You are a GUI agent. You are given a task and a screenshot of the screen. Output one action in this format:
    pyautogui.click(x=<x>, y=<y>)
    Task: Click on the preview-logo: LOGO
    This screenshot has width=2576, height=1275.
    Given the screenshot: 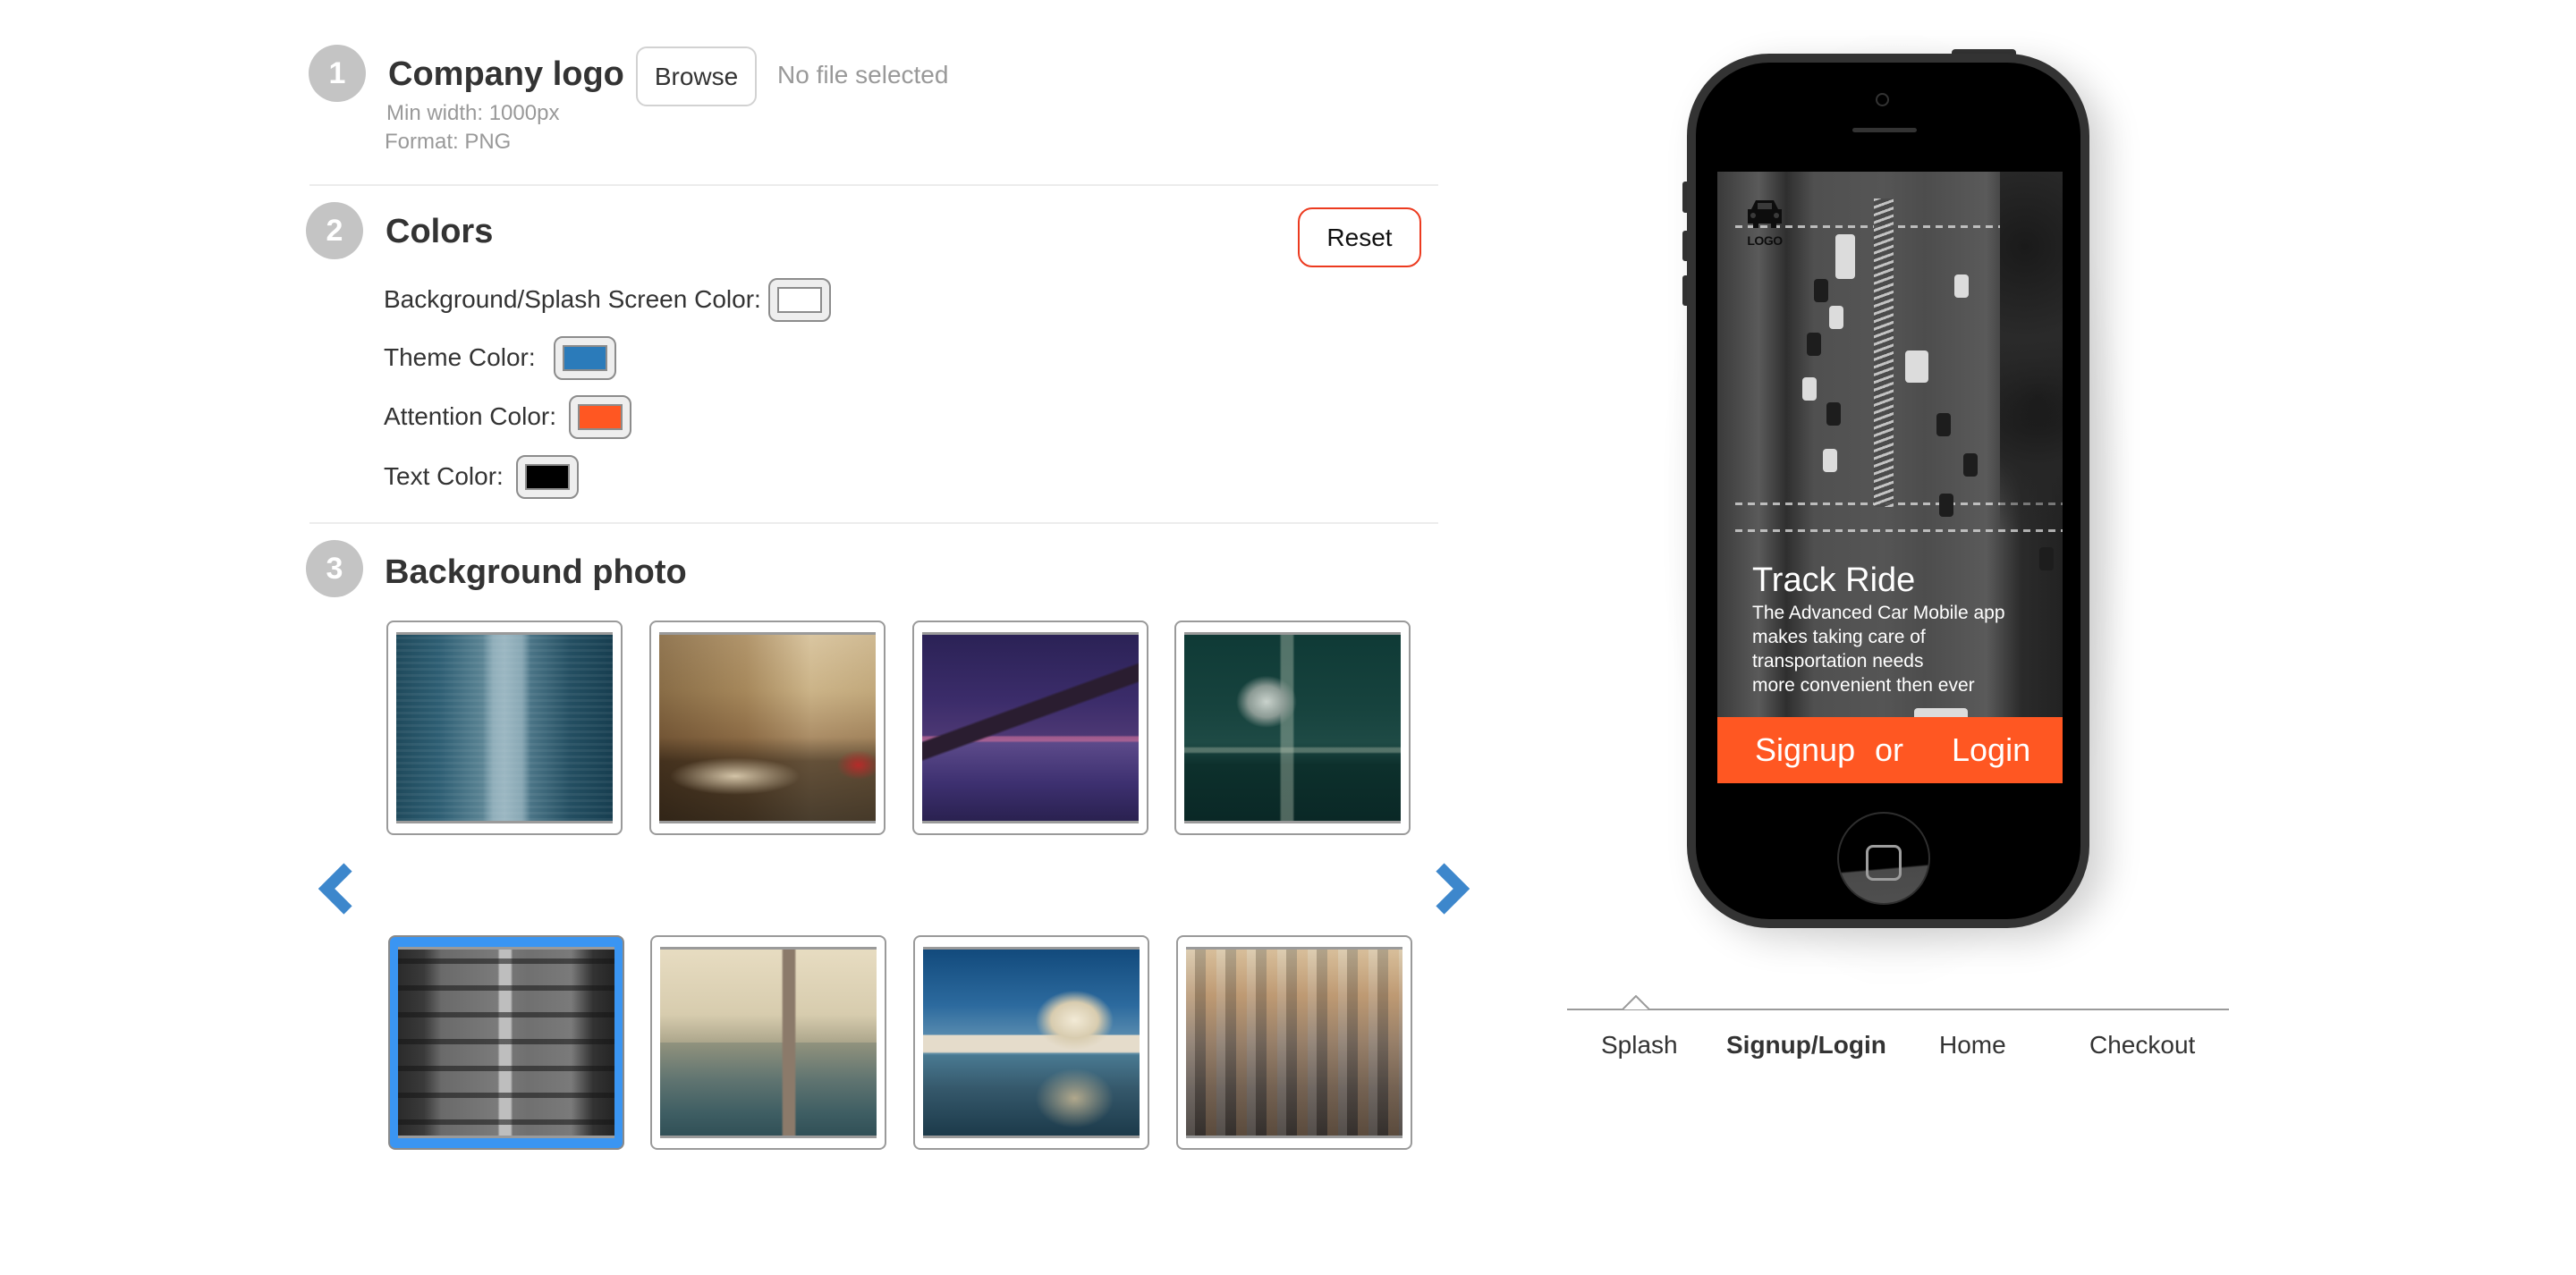 What is the action you would take?
    pyautogui.click(x=1764, y=223)
    